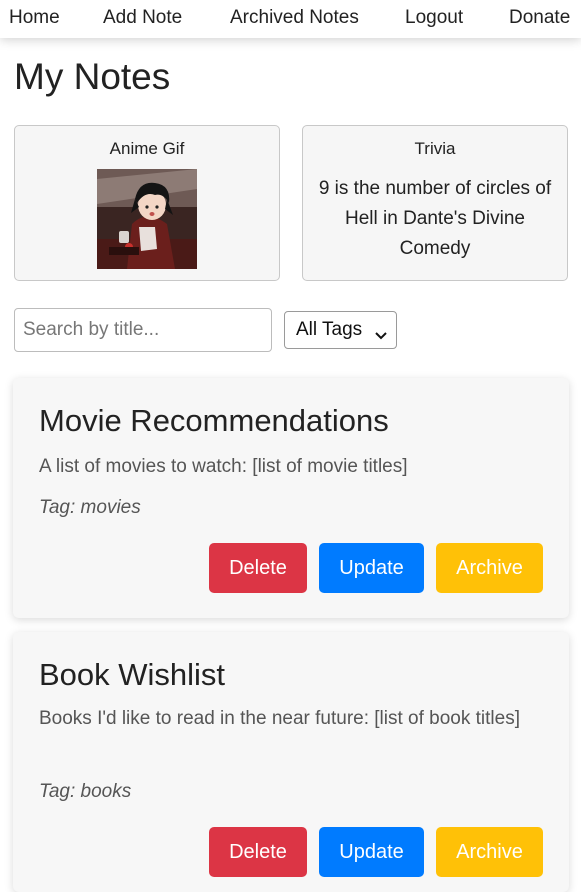  What do you see at coordinates (147, 148) in the screenshot?
I see `anime-gif-title: Anime Gif` at bounding box center [147, 148].